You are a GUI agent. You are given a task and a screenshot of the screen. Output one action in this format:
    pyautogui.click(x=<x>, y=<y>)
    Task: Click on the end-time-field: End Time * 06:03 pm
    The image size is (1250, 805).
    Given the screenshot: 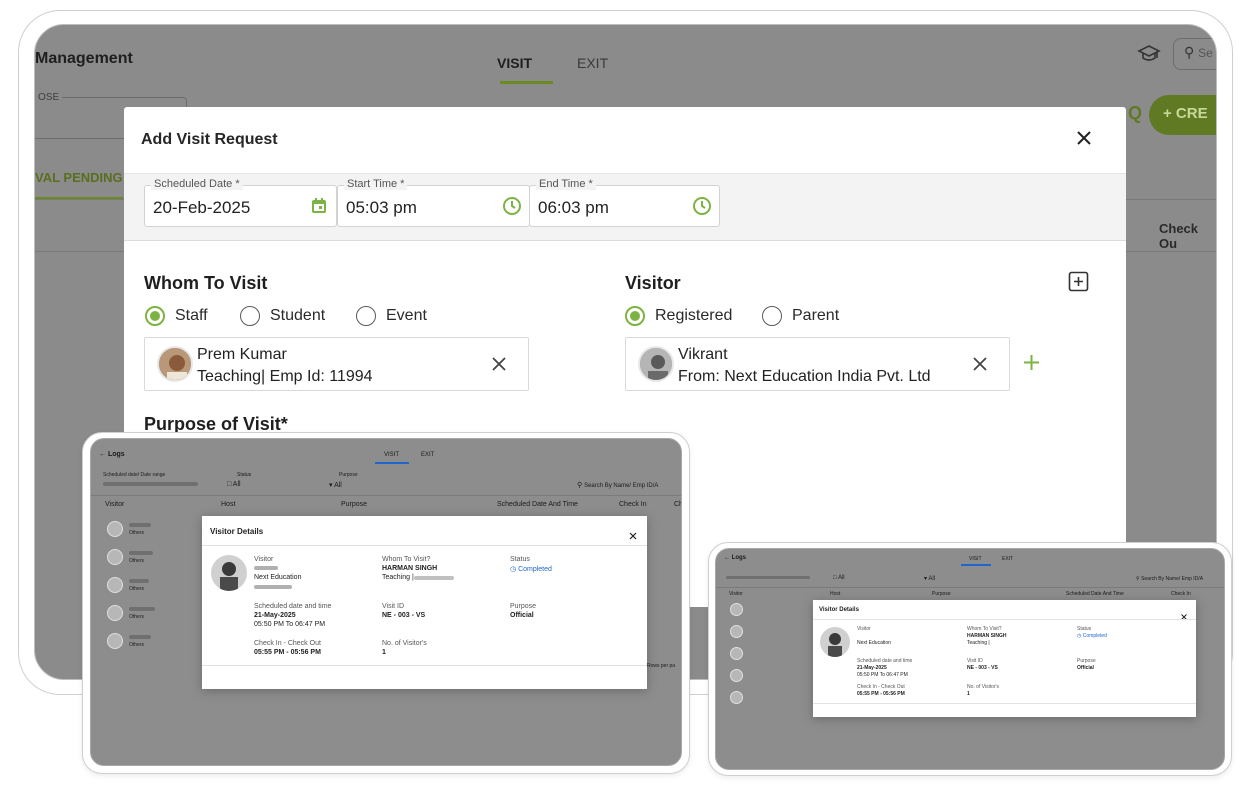 What is the action you would take?
    pyautogui.click(x=624, y=202)
    